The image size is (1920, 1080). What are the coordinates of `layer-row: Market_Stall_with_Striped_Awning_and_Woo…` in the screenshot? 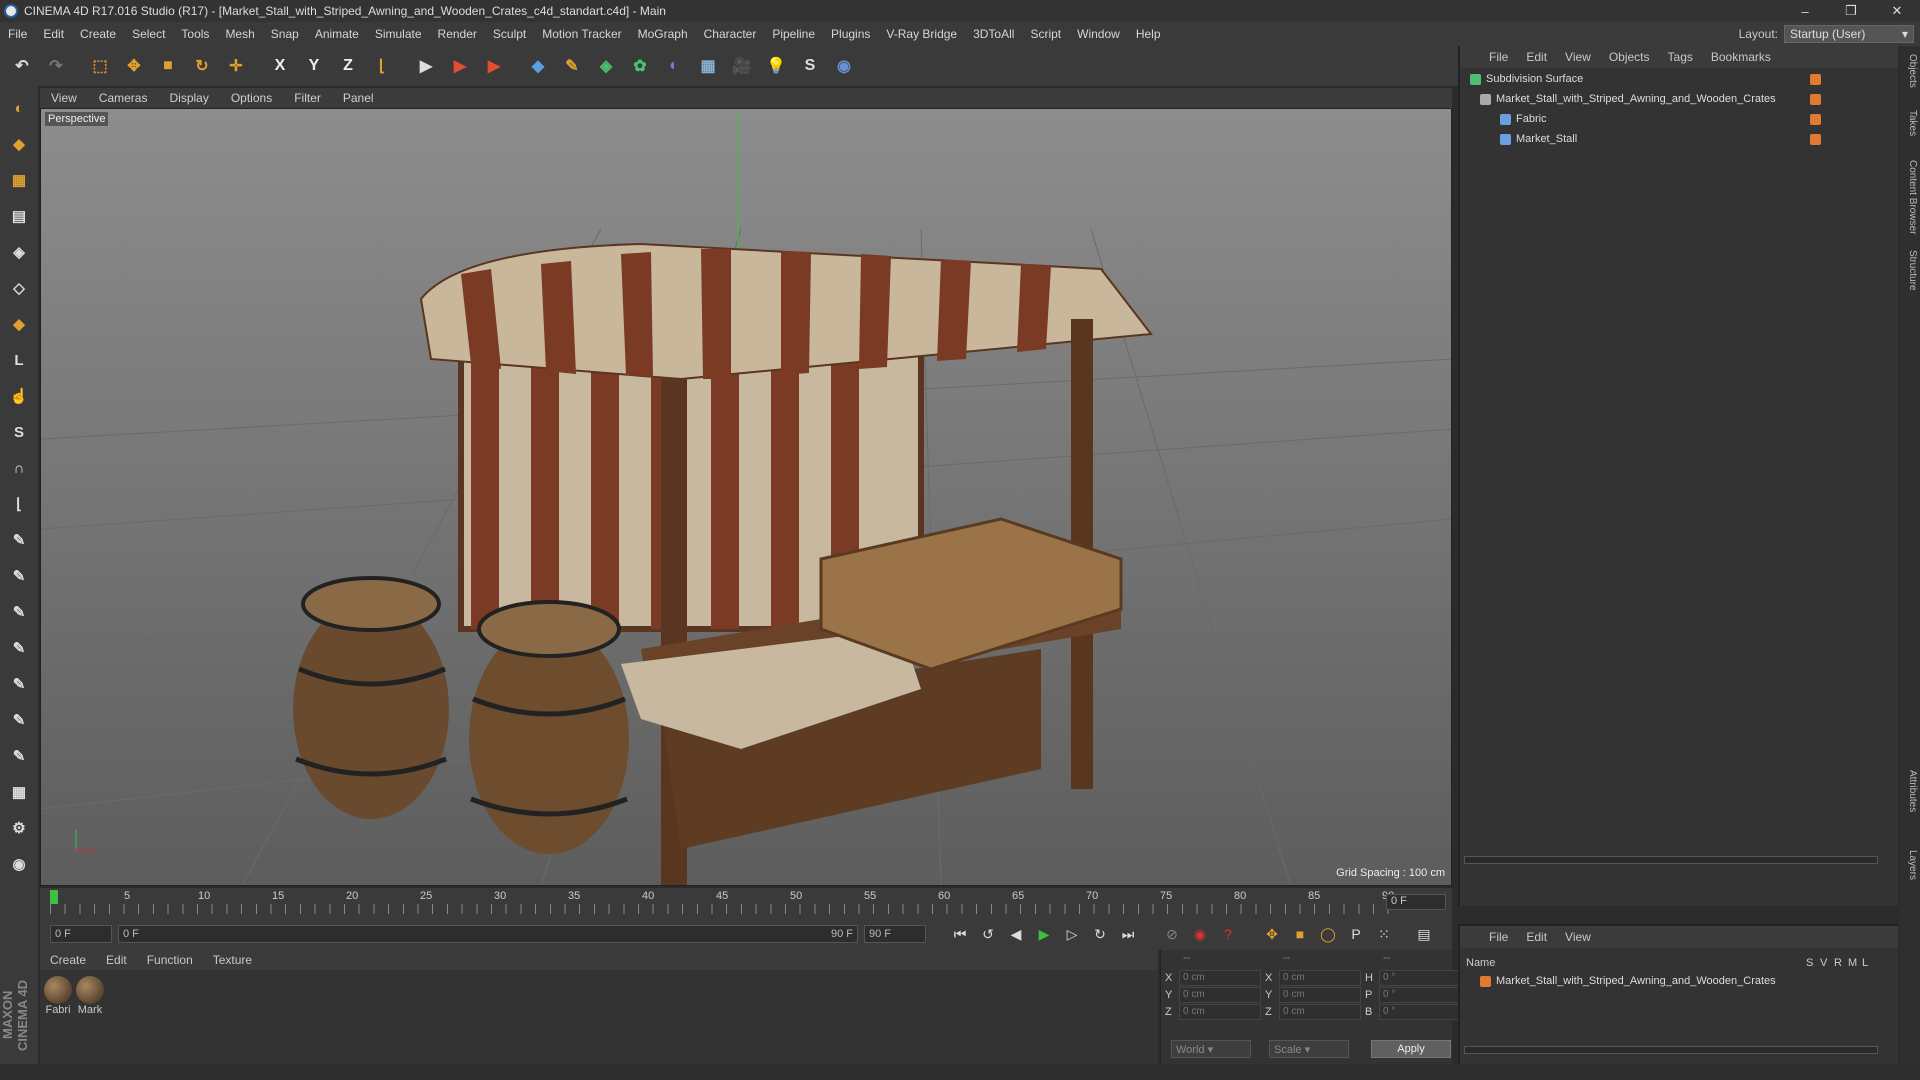 It's located at (1680, 981).